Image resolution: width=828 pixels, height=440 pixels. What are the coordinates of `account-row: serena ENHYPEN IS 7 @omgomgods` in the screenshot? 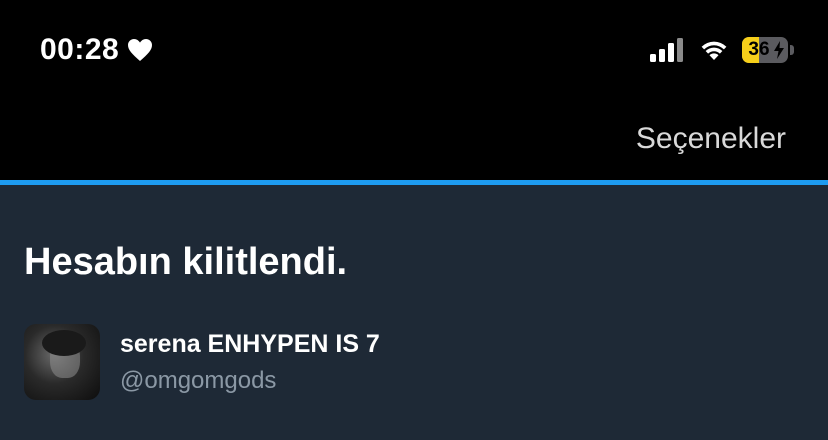 It's located at (202, 362).